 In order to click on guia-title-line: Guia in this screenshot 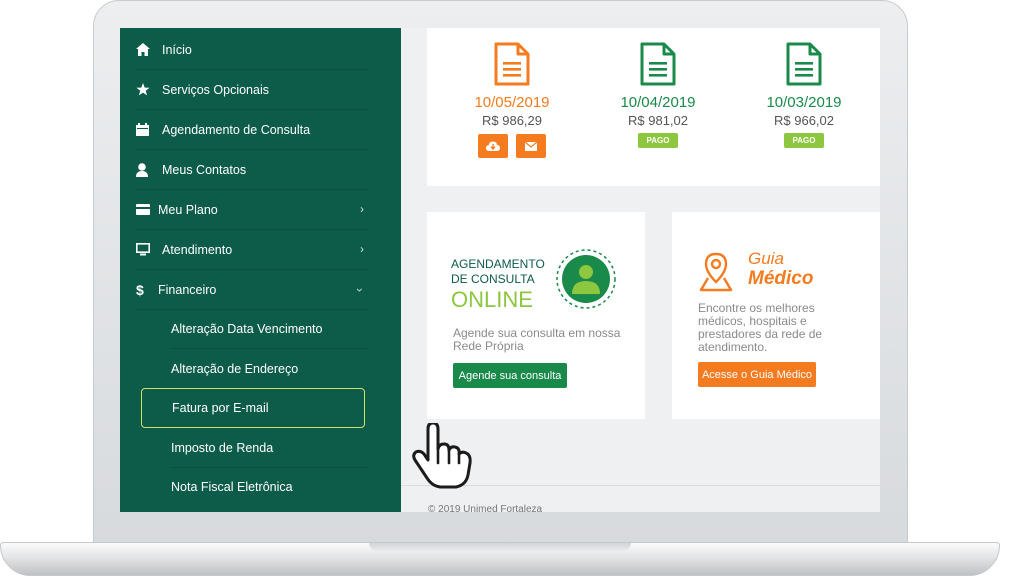, I will do `click(766, 258)`.